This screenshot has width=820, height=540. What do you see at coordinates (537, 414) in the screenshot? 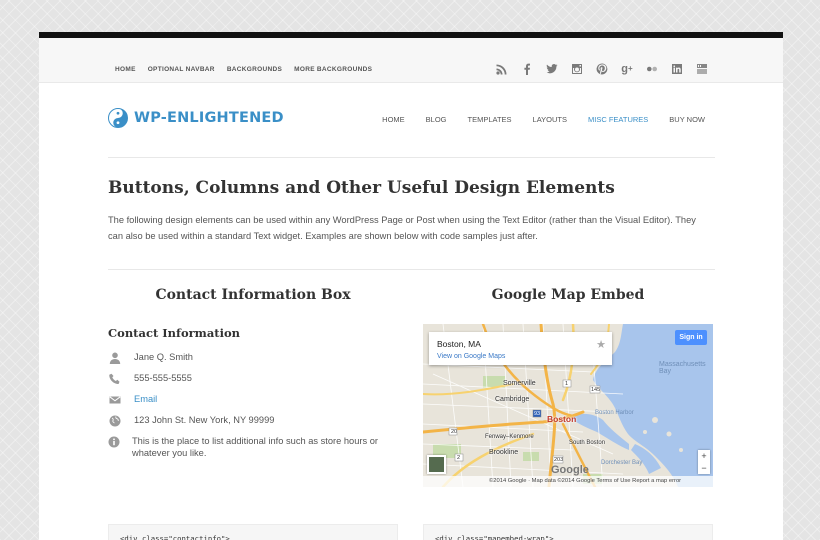
I see `map-road-93: 93` at bounding box center [537, 414].